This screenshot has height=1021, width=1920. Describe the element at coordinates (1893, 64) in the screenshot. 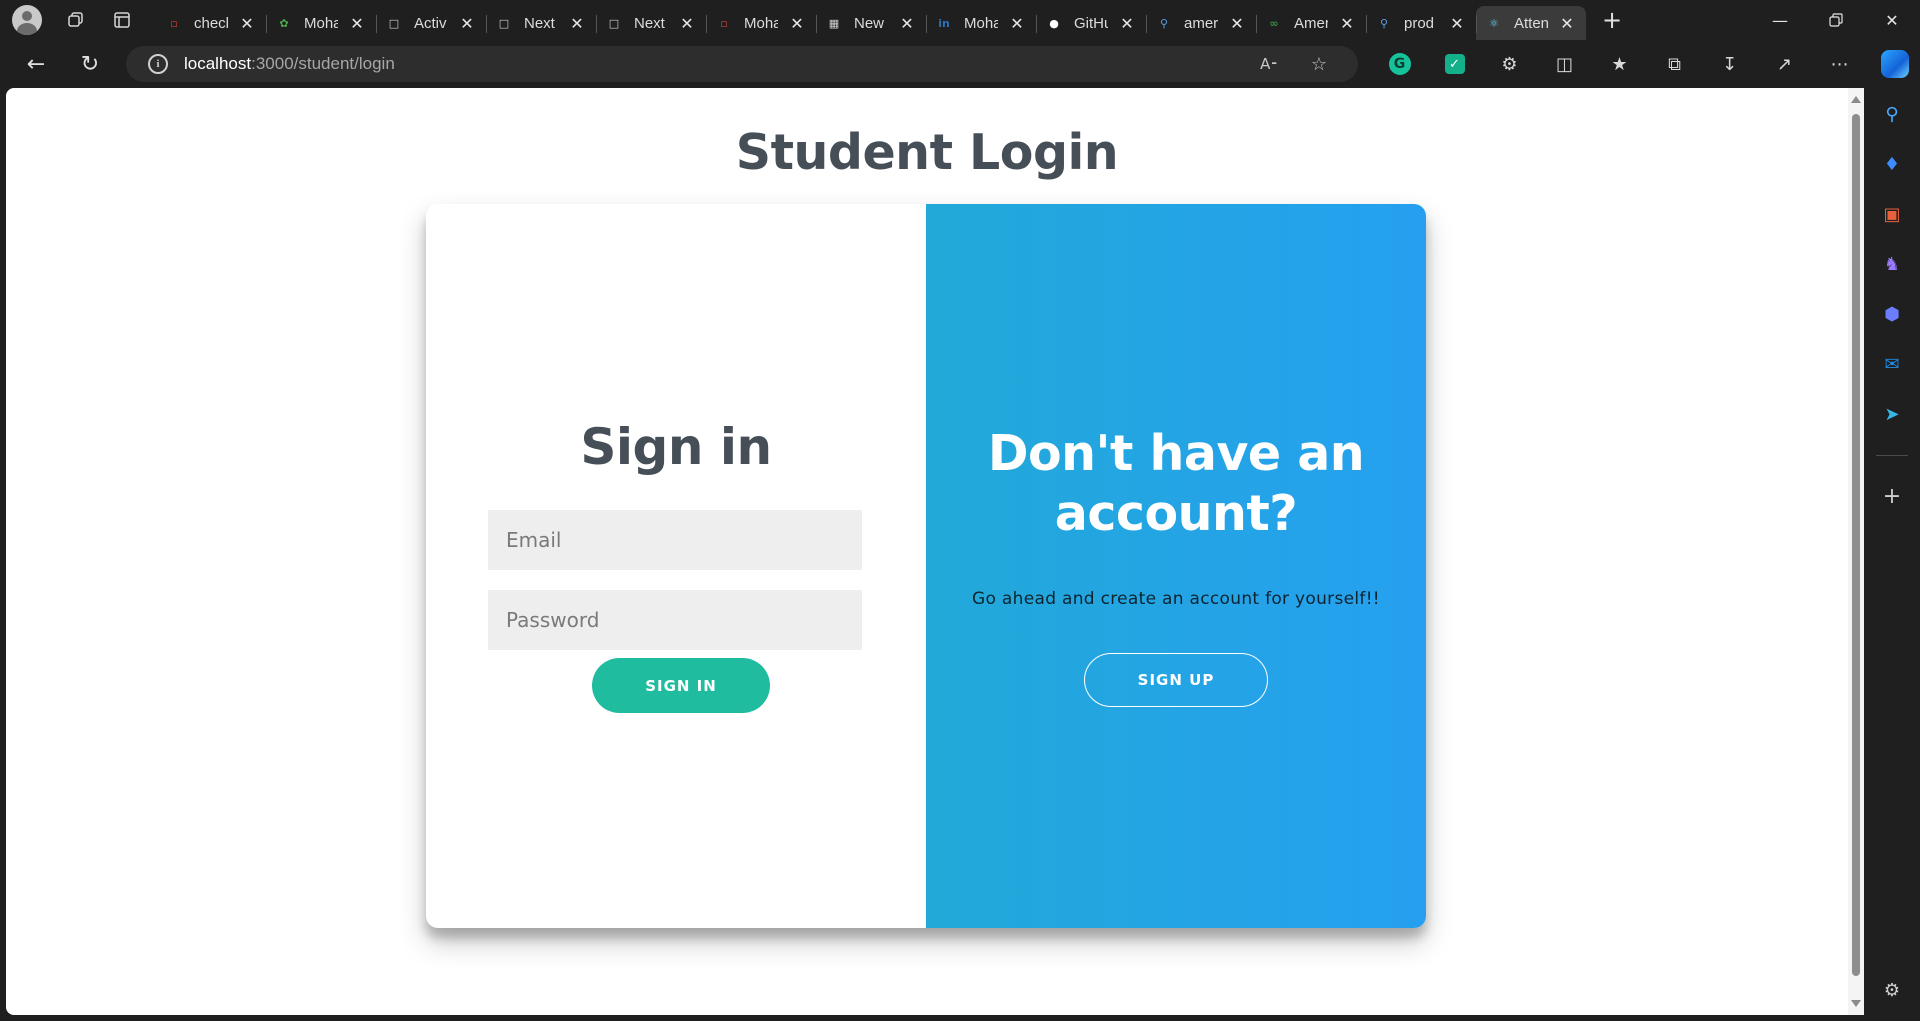

I see `copilot-icon` at that location.